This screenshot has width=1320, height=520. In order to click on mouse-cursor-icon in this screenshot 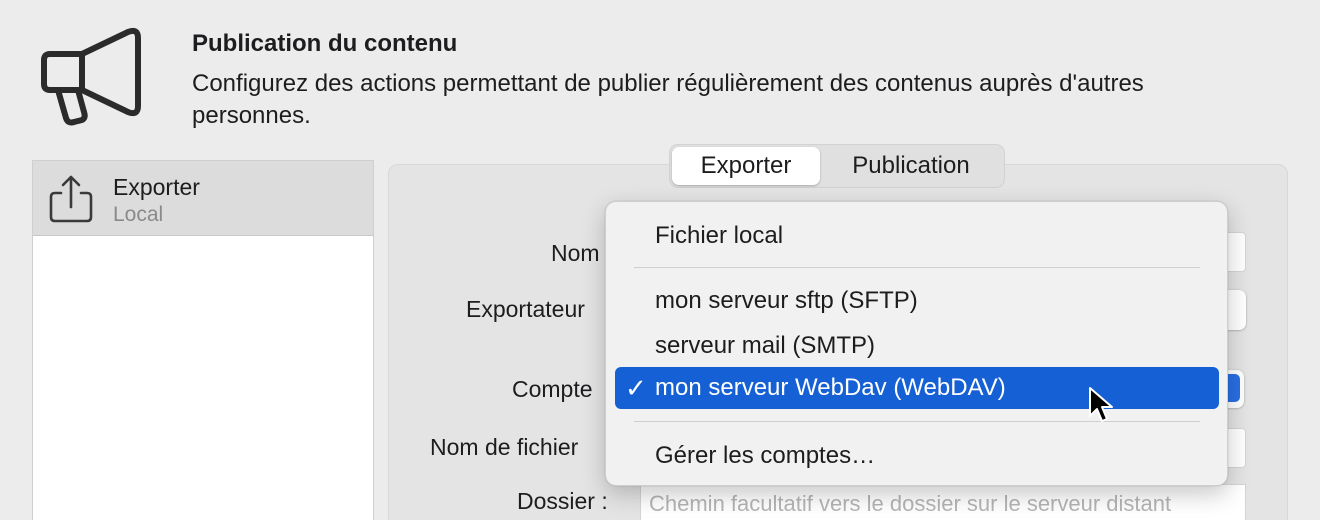, I will do `click(1101, 404)`.